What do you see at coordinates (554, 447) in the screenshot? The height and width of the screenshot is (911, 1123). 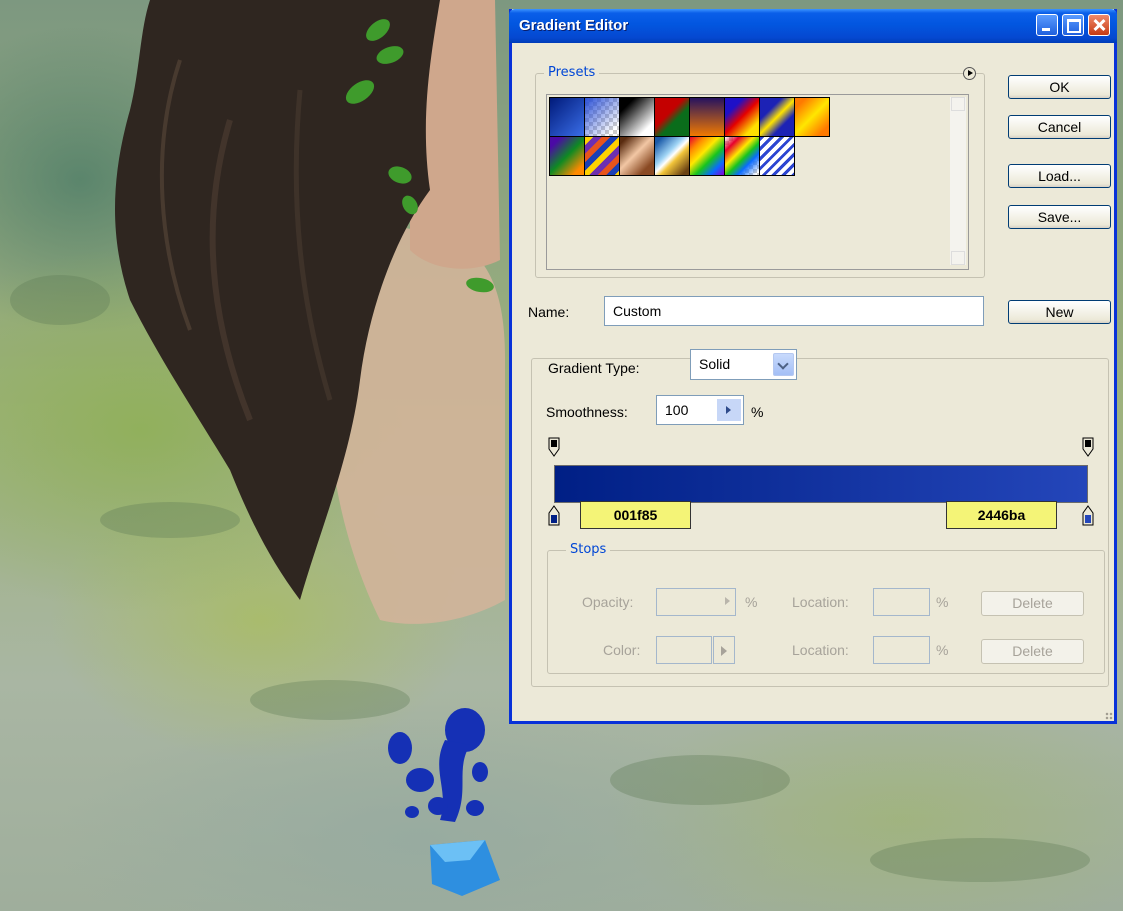 I see `opacity-stop-left-icon` at bounding box center [554, 447].